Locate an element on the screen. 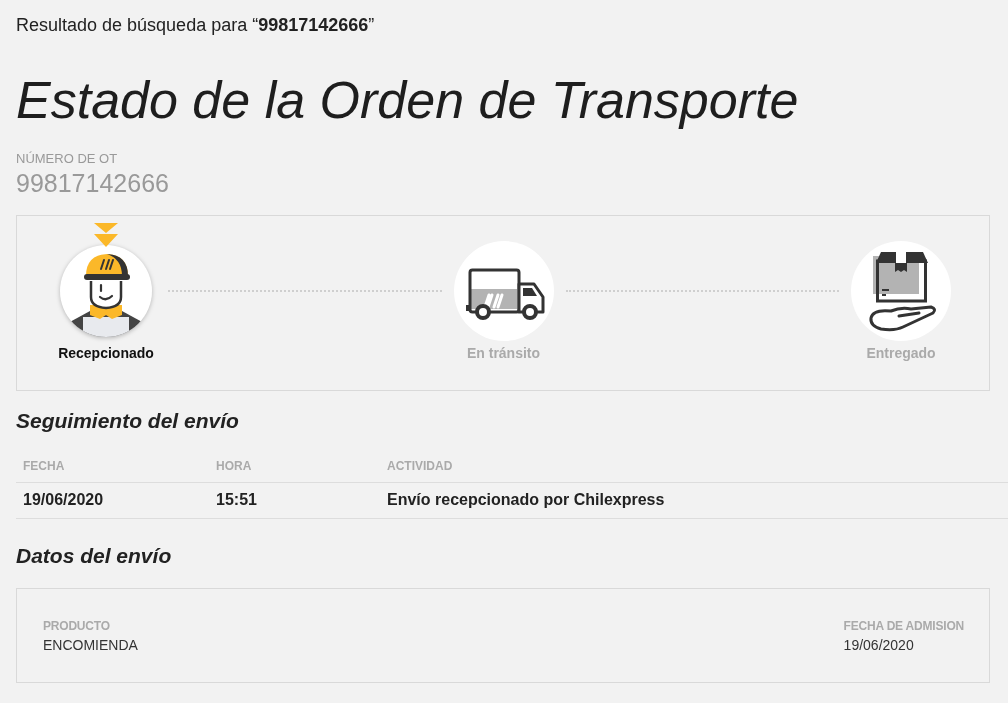 This screenshot has width=1008, height=703. step-label: Recepcionado is located at coordinates (106, 353).